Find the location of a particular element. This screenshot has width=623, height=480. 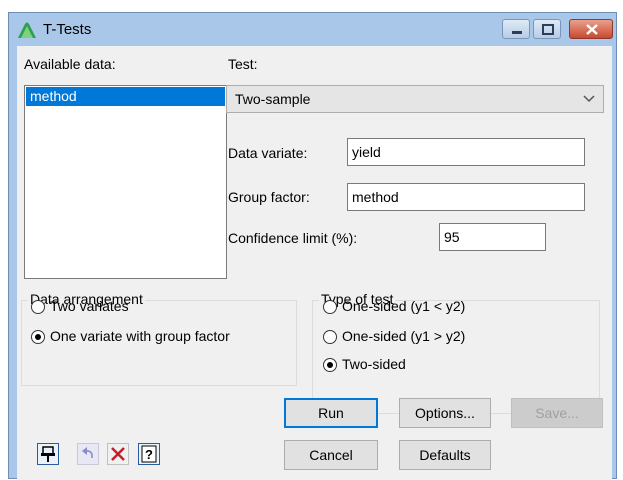

data-variate-label: Data variate: is located at coordinates (268, 153).